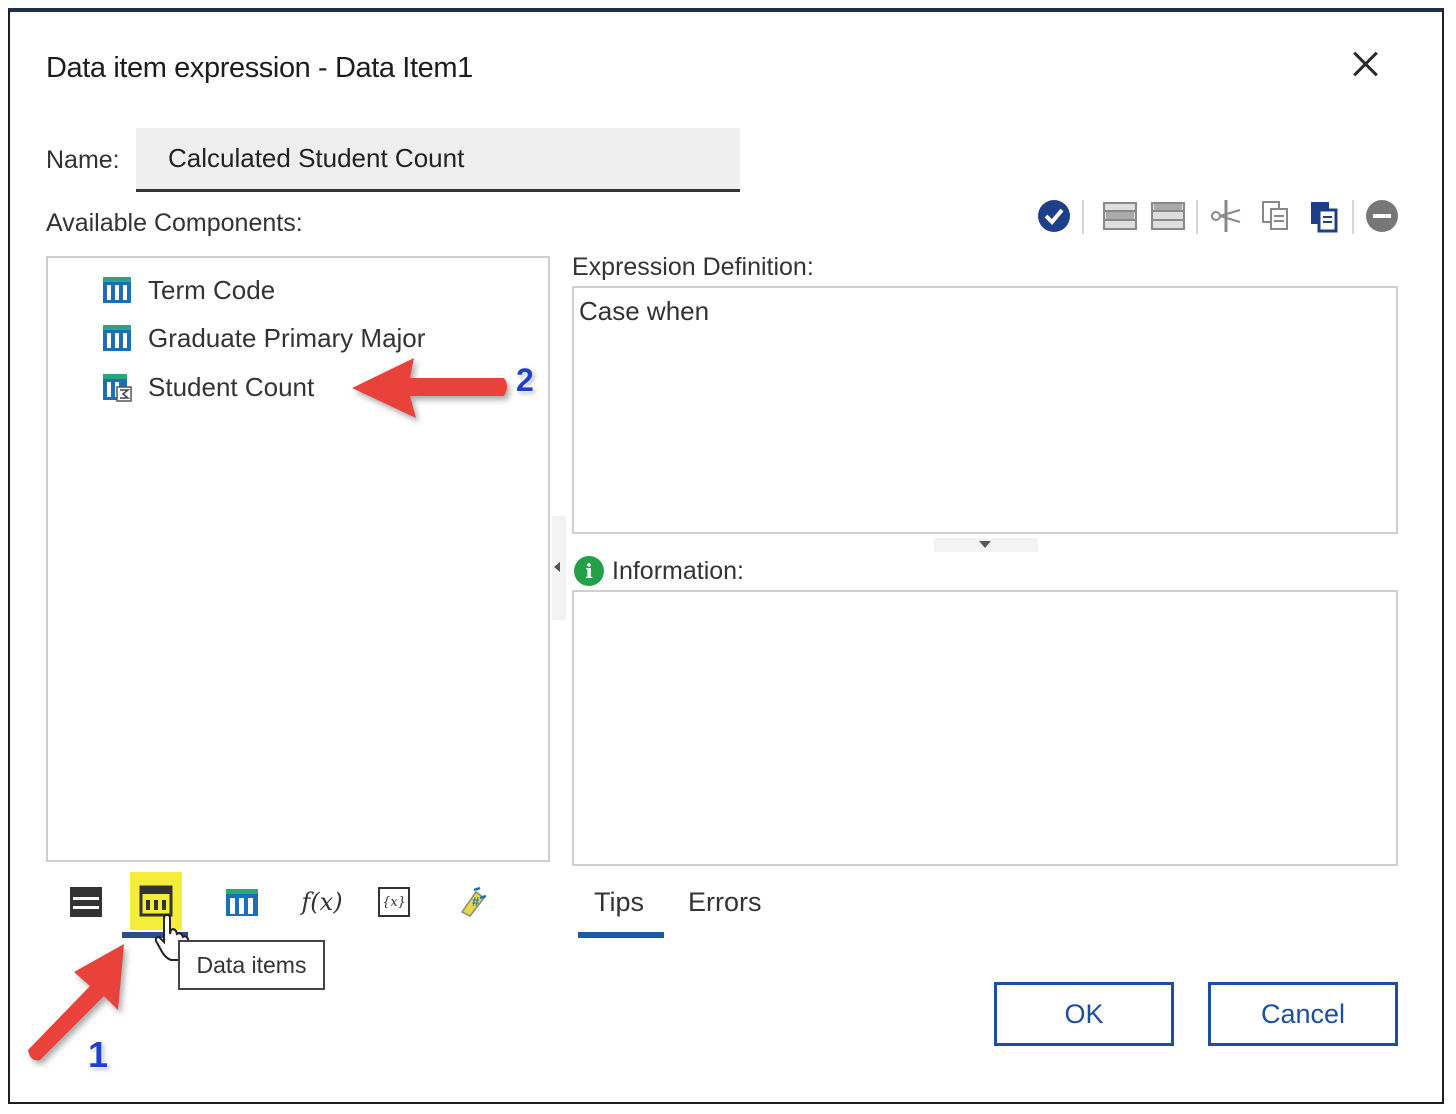 This screenshot has height=1114, width=1456. Describe the element at coordinates (231, 386) in the screenshot. I see `tree-item-label: Student Count` at that location.